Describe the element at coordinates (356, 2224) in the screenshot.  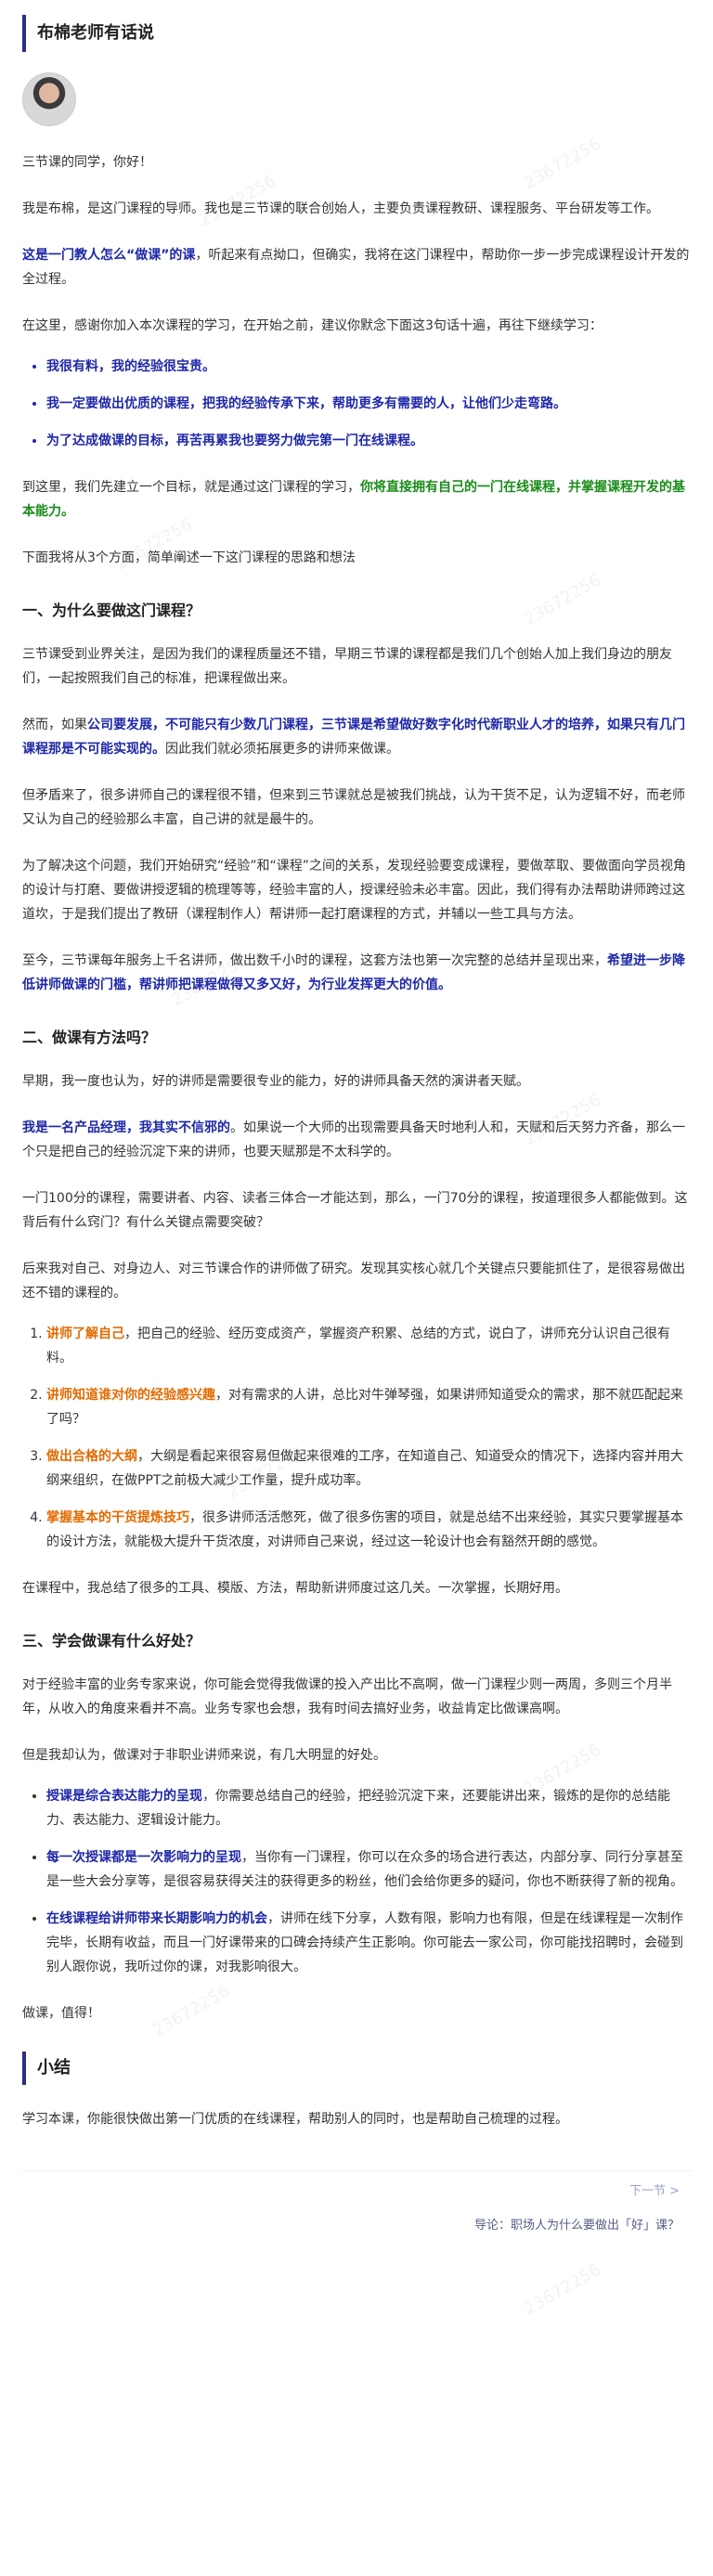
I see `next-lesson-link: 导论：职场人为什么要做出「好」课？` at that location.